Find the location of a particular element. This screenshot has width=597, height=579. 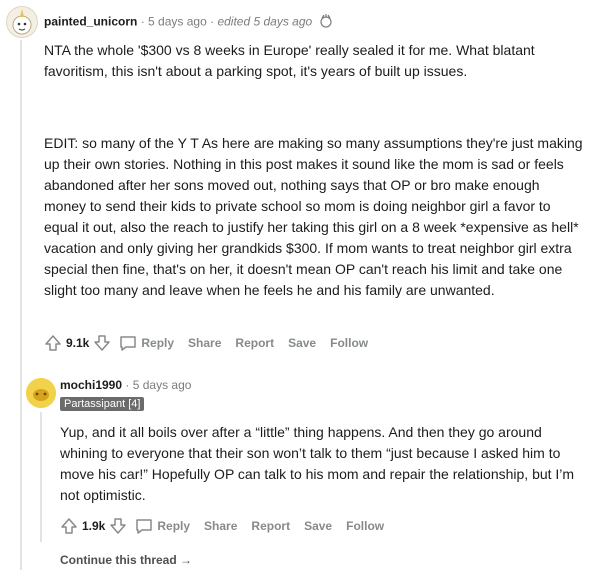

user-flair: Partassipant [4] is located at coordinates (102, 404).